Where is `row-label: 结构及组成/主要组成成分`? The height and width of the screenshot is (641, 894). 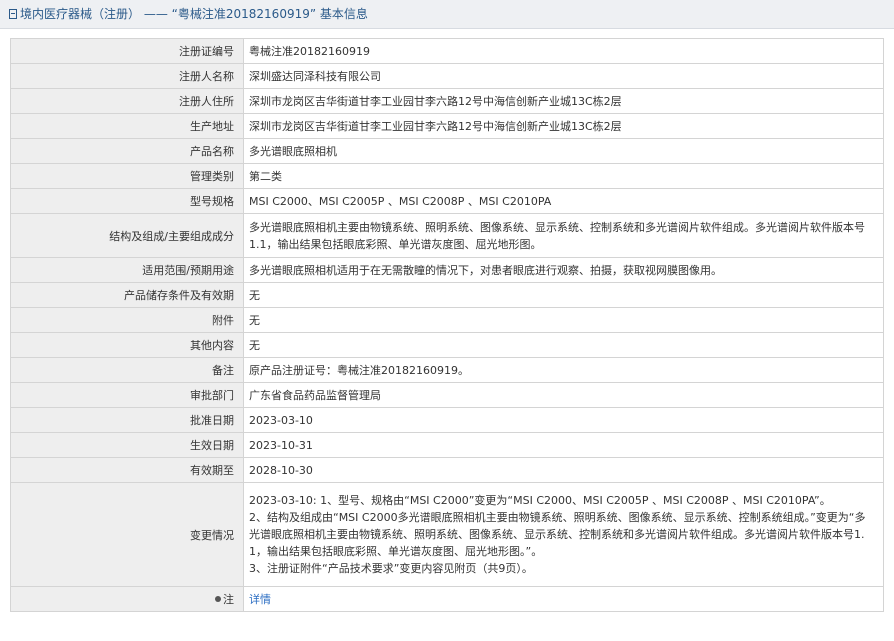
row-label: 结构及组成/主要组成成分 is located at coordinates (127, 235).